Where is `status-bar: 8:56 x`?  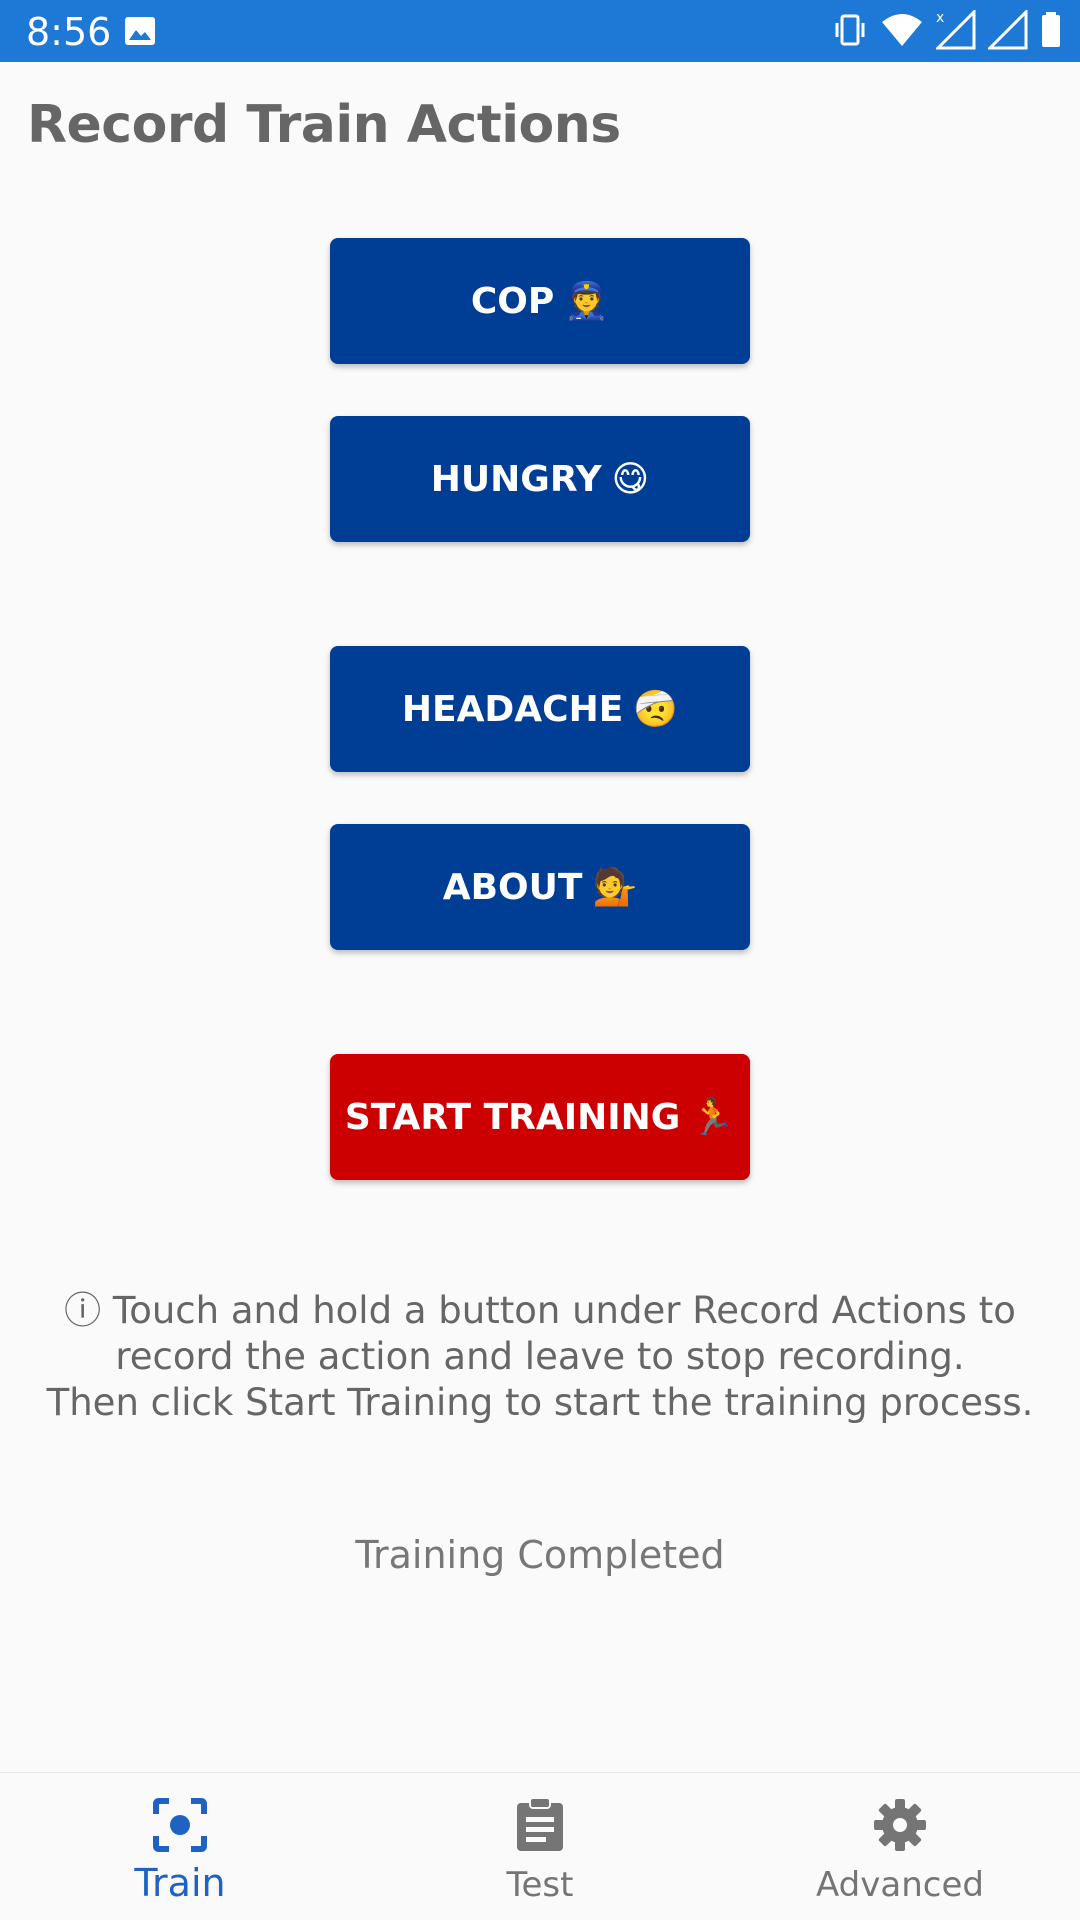 status-bar: 8:56 x is located at coordinates (540, 31).